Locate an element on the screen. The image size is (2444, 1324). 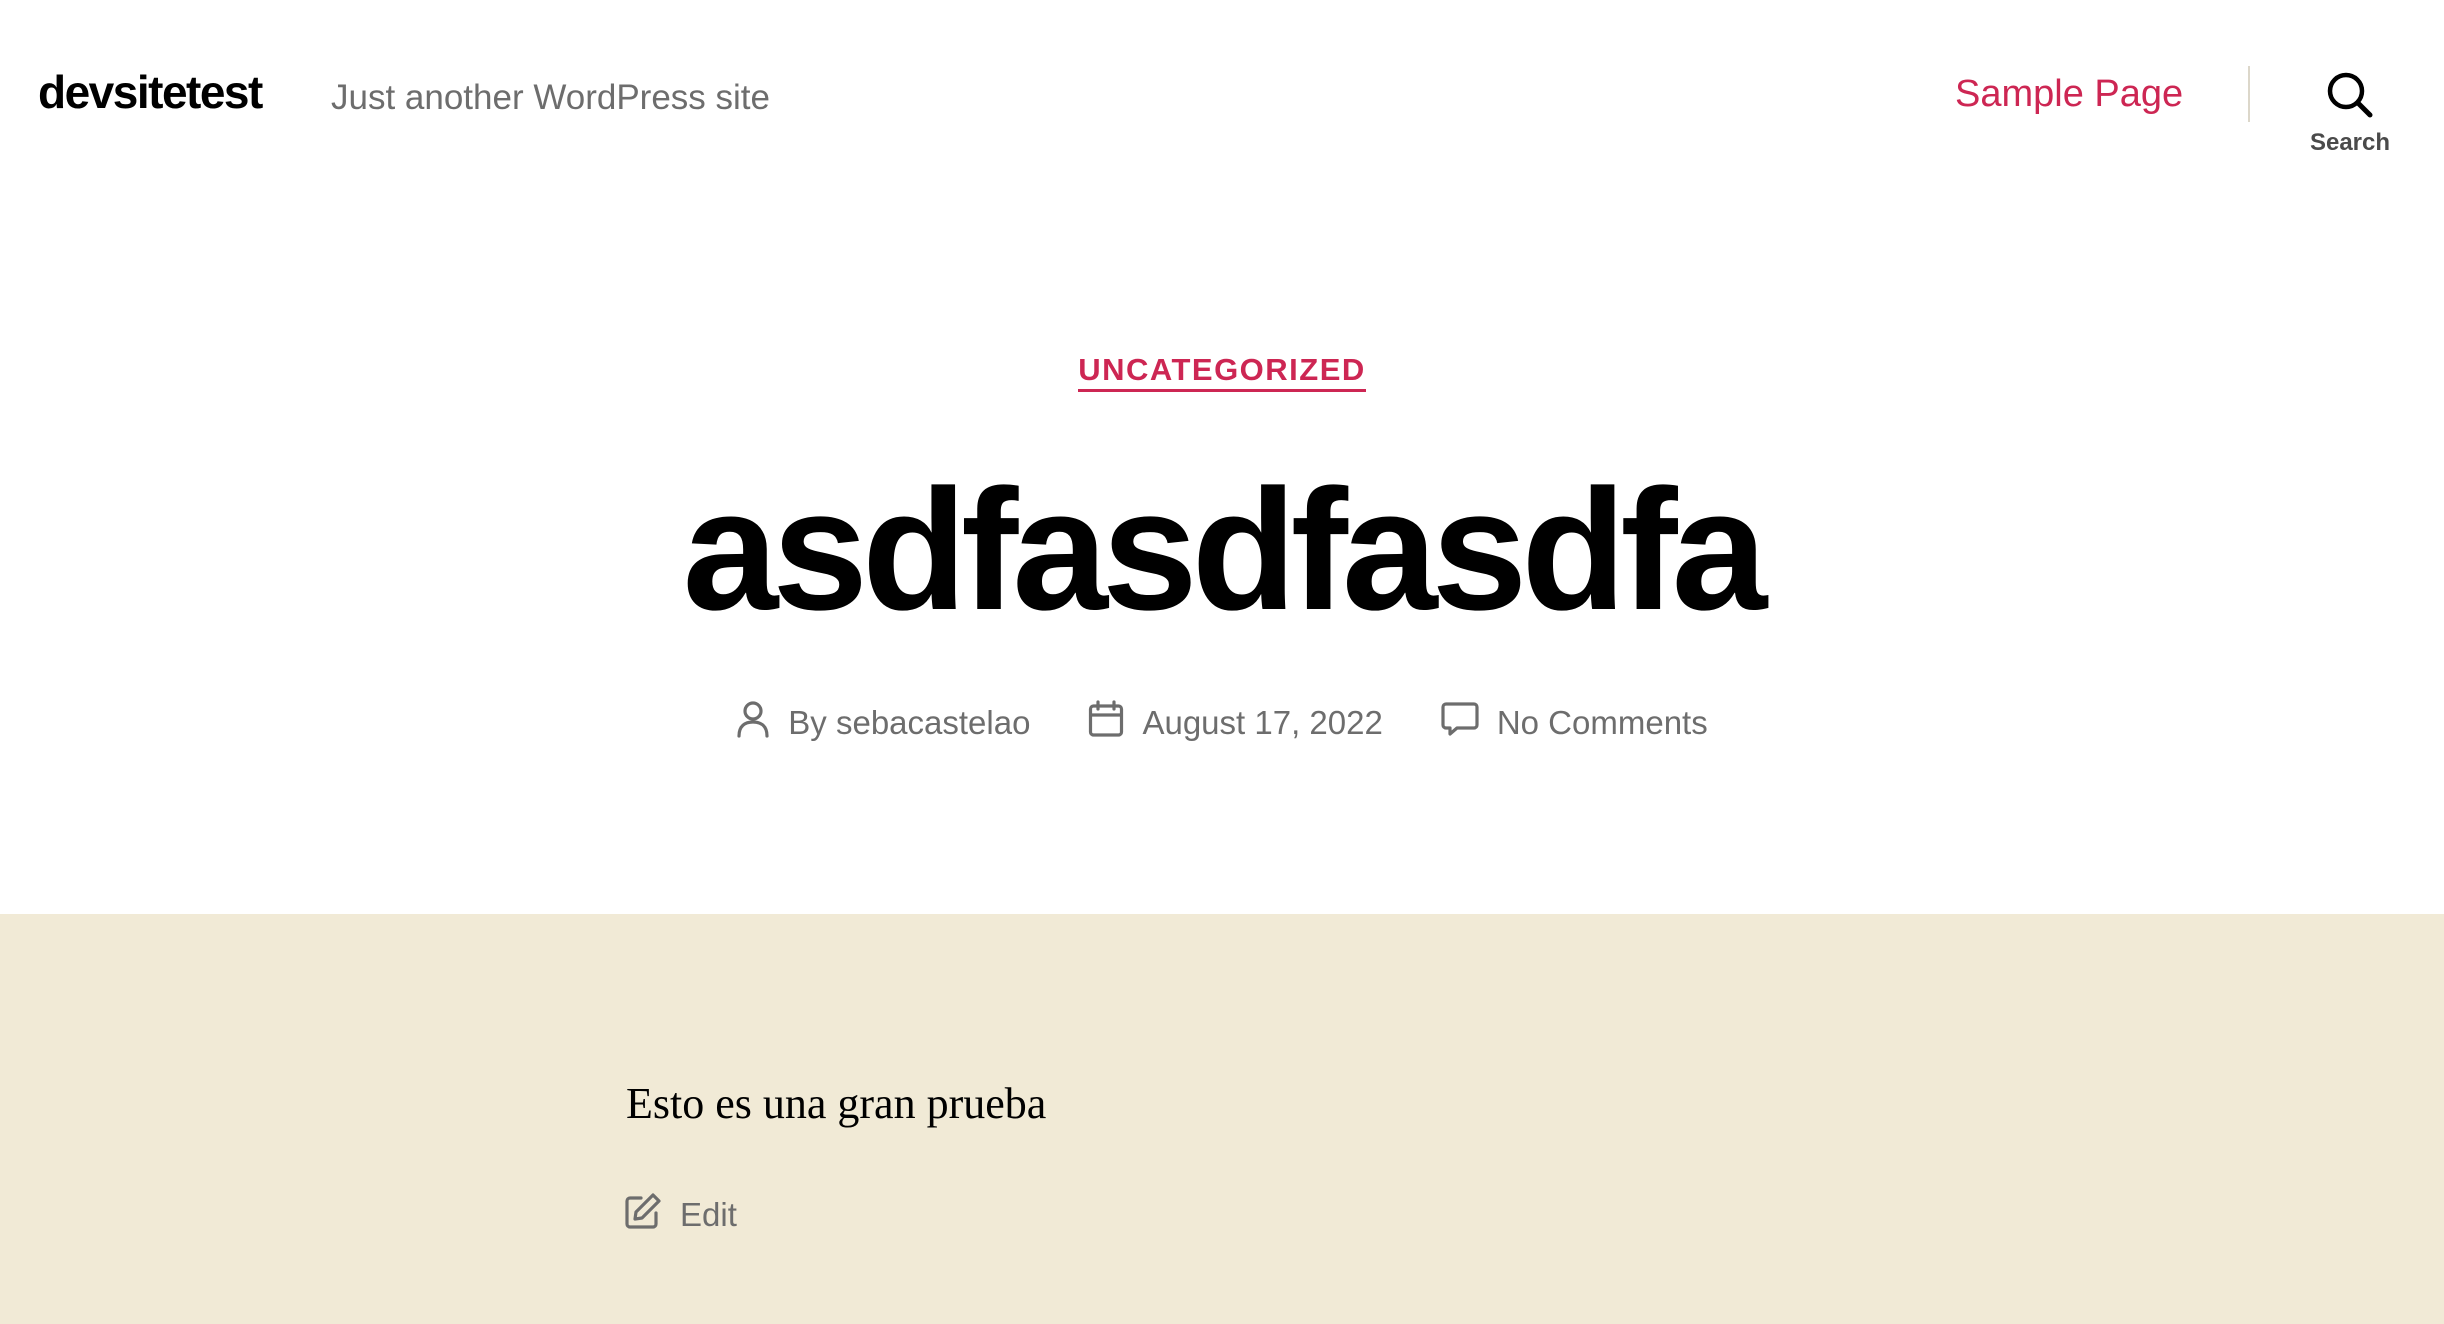
category-link: UNCATEGORIZED is located at coordinates (1222, 372).